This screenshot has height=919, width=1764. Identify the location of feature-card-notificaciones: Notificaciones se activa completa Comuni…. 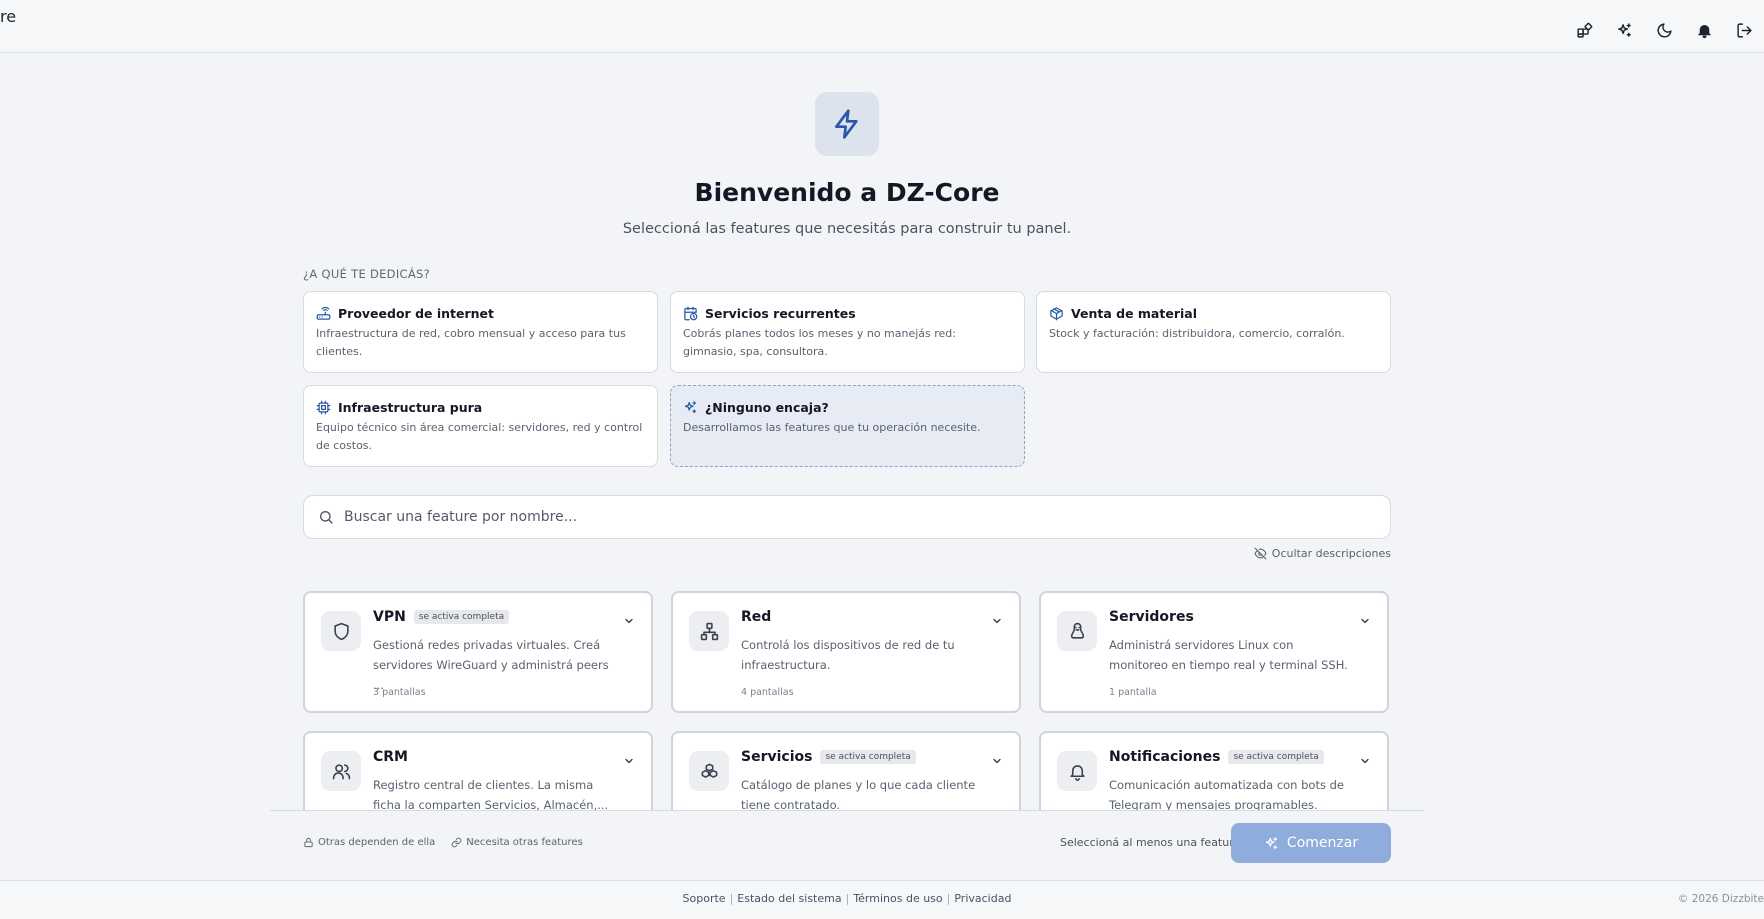
(1214, 770).